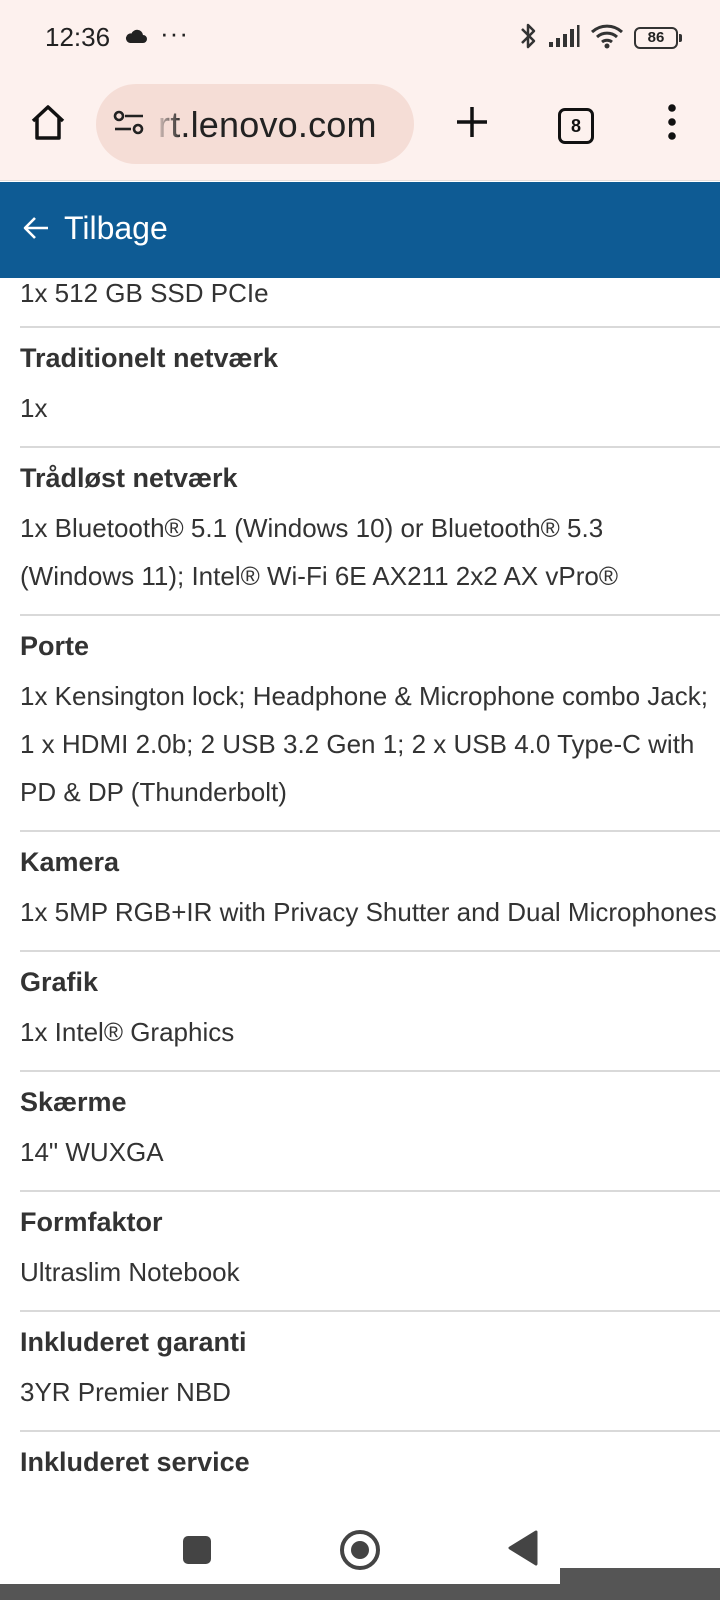 The width and height of the screenshot is (720, 1600). What do you see at coordinates (149, 358) in the screenshot?
I see `spec-label: Traditionelt netværk` at bounding box center [149, 358].